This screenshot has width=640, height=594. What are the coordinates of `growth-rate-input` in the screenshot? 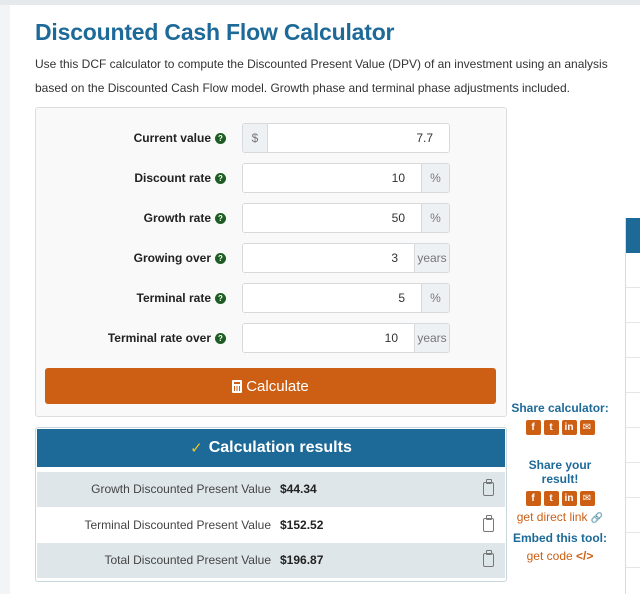 It's located at (332, 218).